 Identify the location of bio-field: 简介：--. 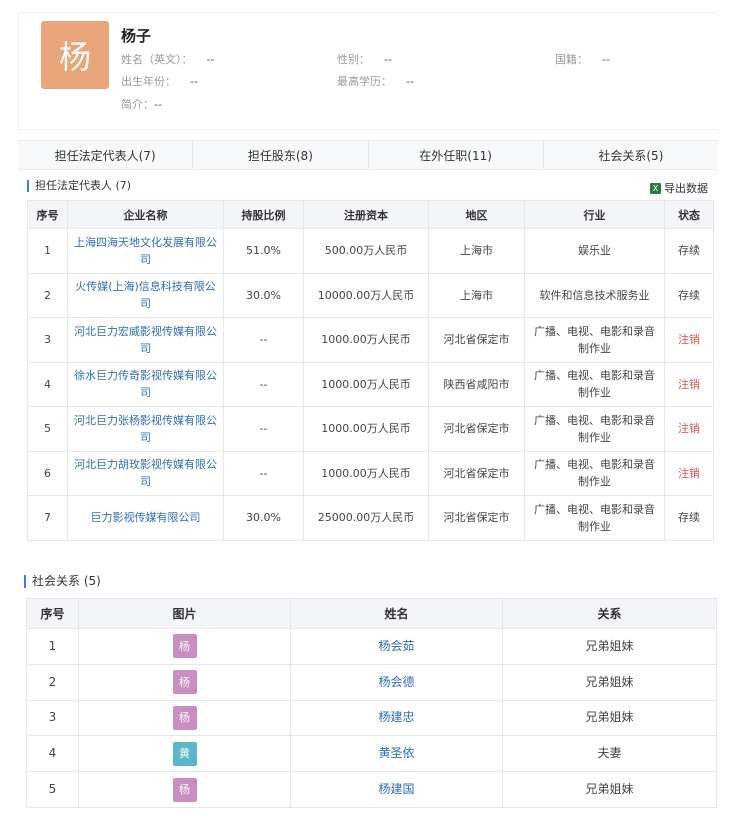
(141, 104).